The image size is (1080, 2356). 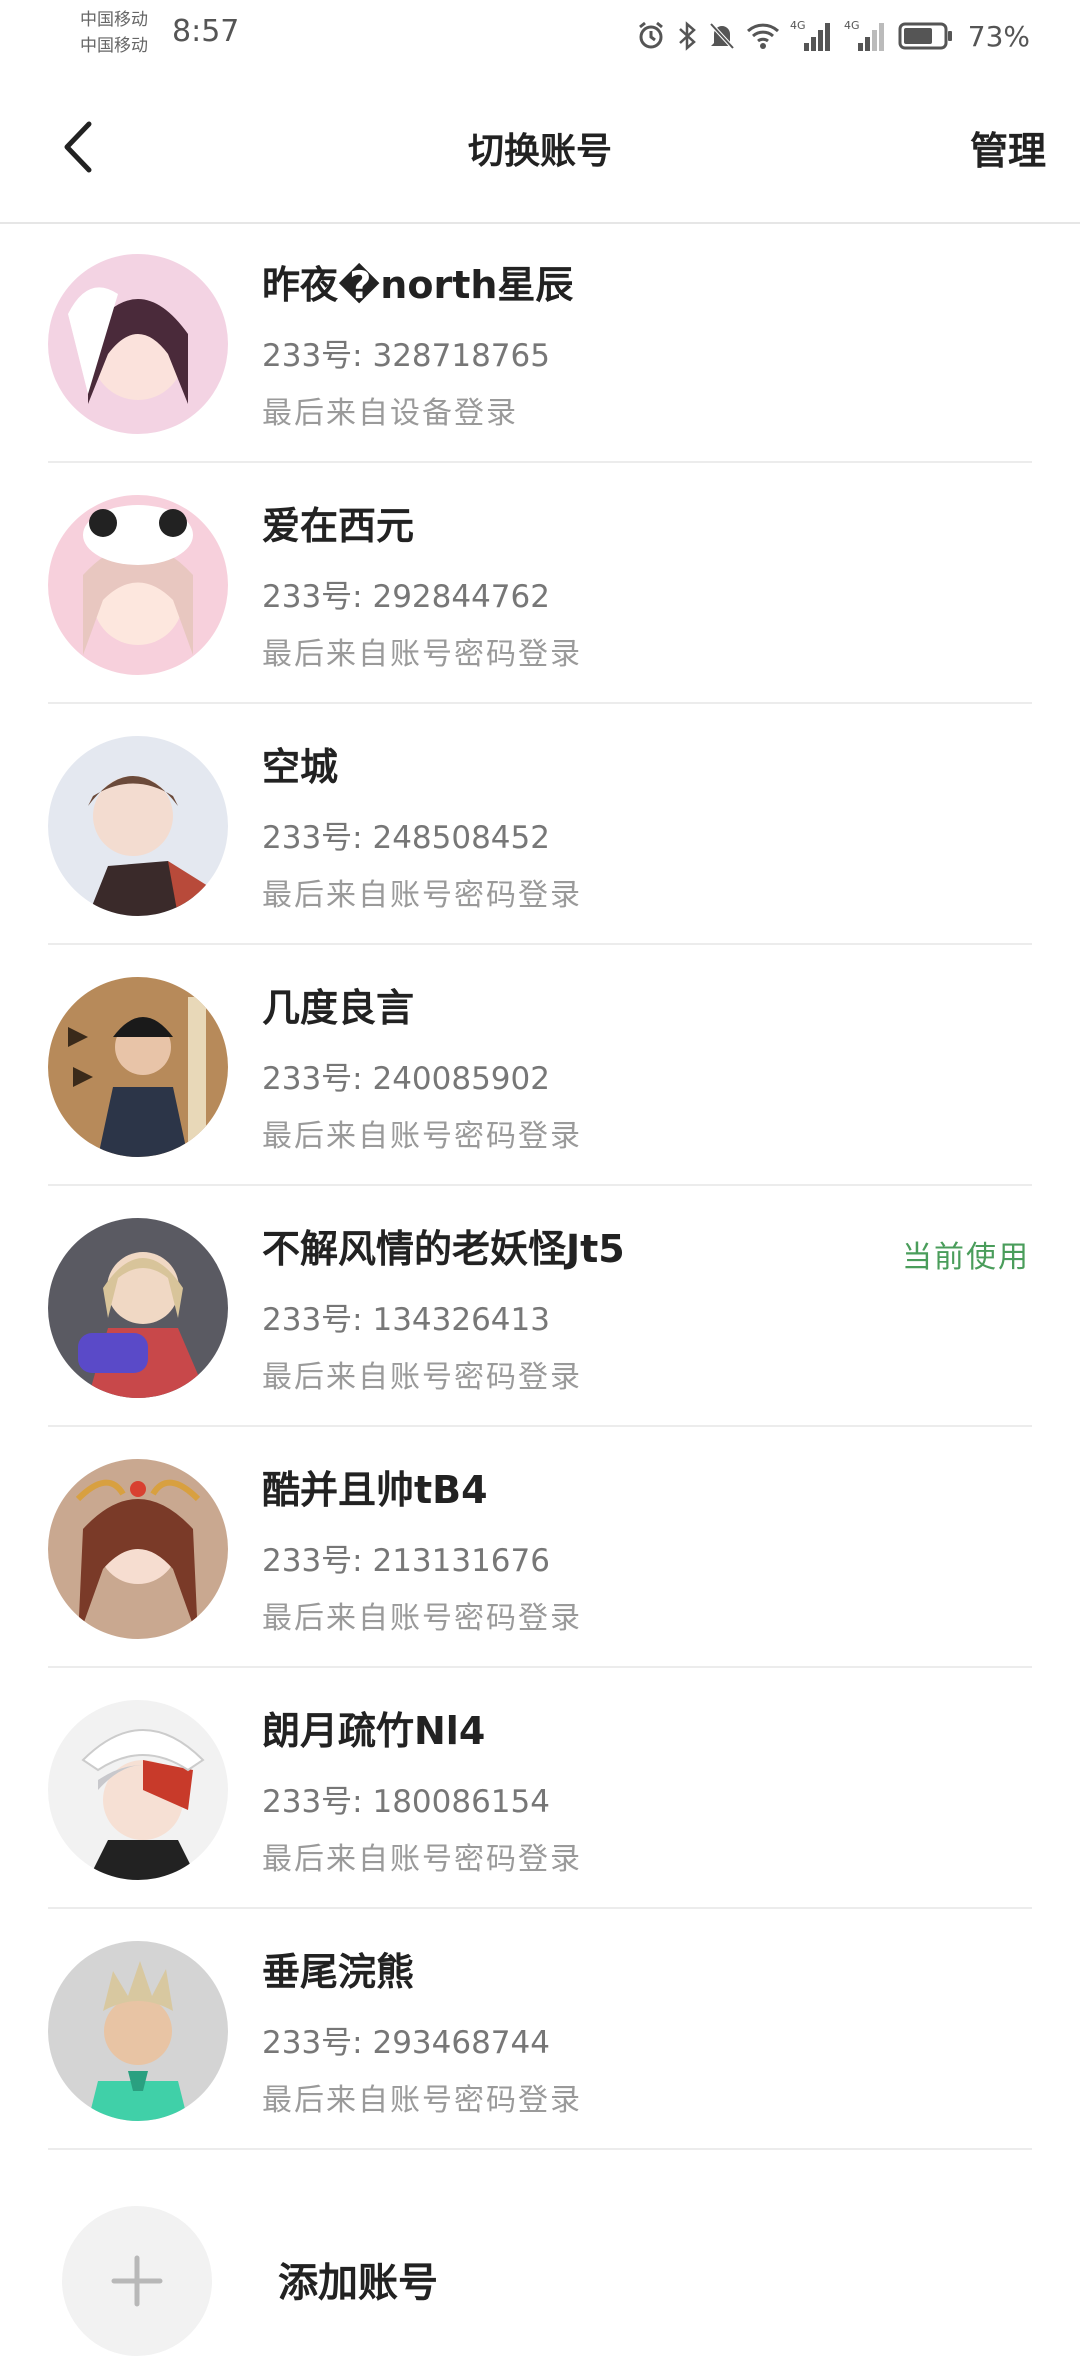 I want to click on account-row: 垂尾浣熊 233号: 293468744 最后来自账号密码登录, so click(x=540, y=2029).